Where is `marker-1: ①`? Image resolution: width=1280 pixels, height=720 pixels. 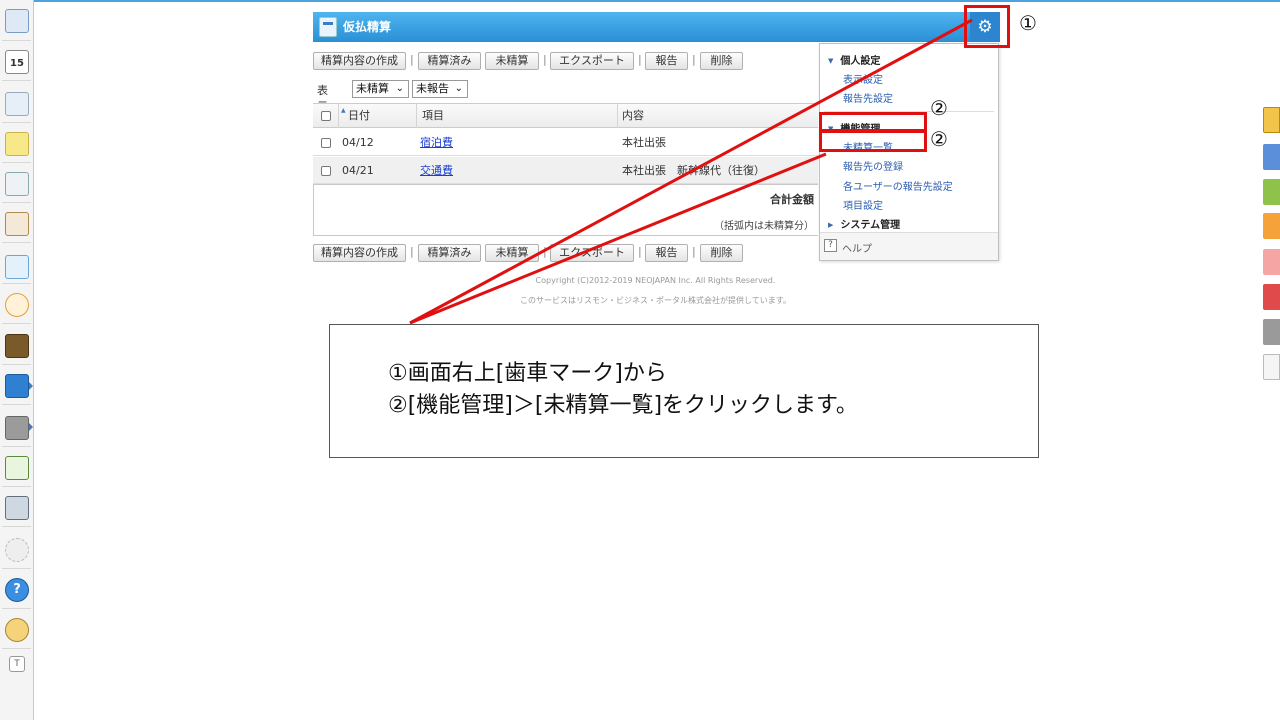 marker-1: ① is located at coordinates (1028, 23).